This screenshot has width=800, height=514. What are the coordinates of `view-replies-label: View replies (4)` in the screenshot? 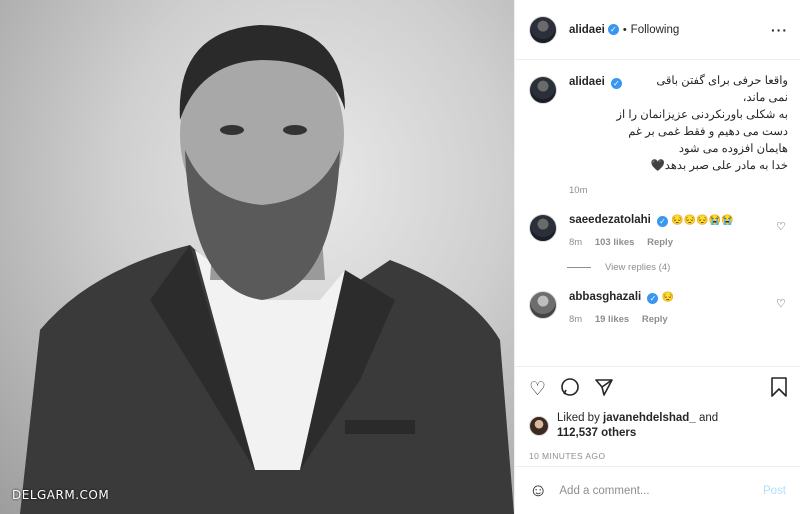 It's located at (638, 267).